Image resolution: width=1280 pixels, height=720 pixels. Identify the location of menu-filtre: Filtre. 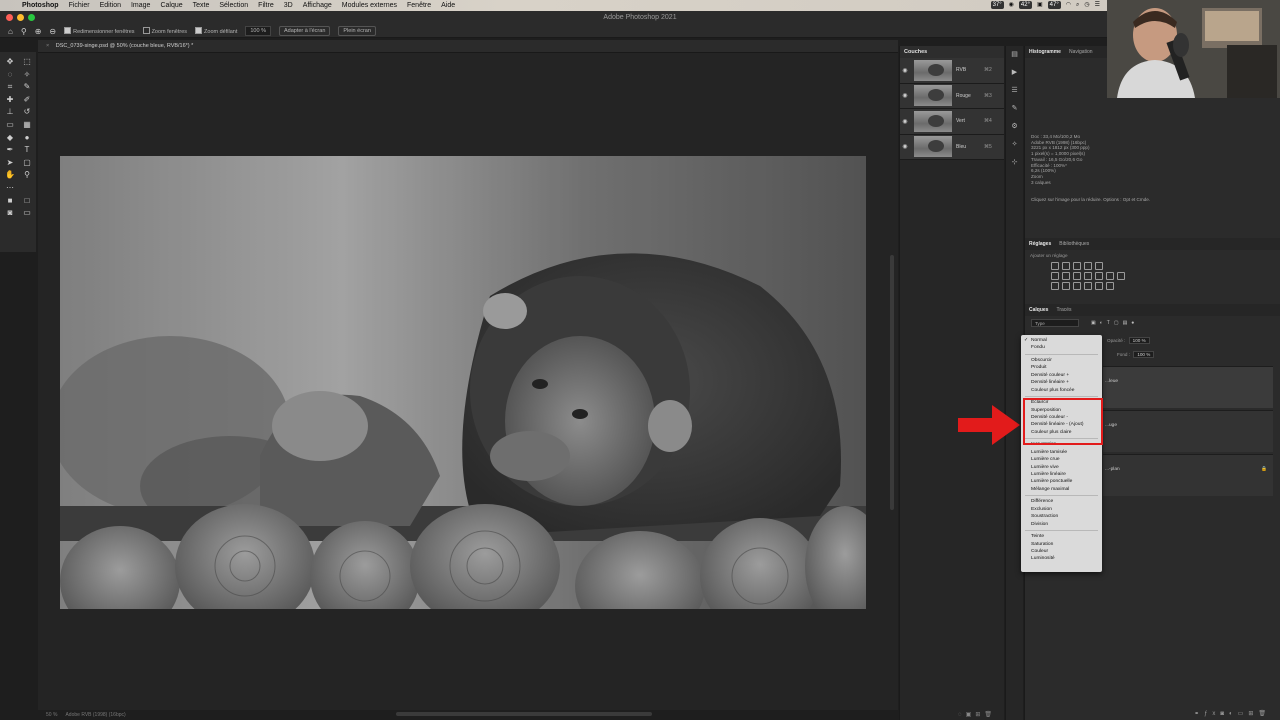
(266, 5).